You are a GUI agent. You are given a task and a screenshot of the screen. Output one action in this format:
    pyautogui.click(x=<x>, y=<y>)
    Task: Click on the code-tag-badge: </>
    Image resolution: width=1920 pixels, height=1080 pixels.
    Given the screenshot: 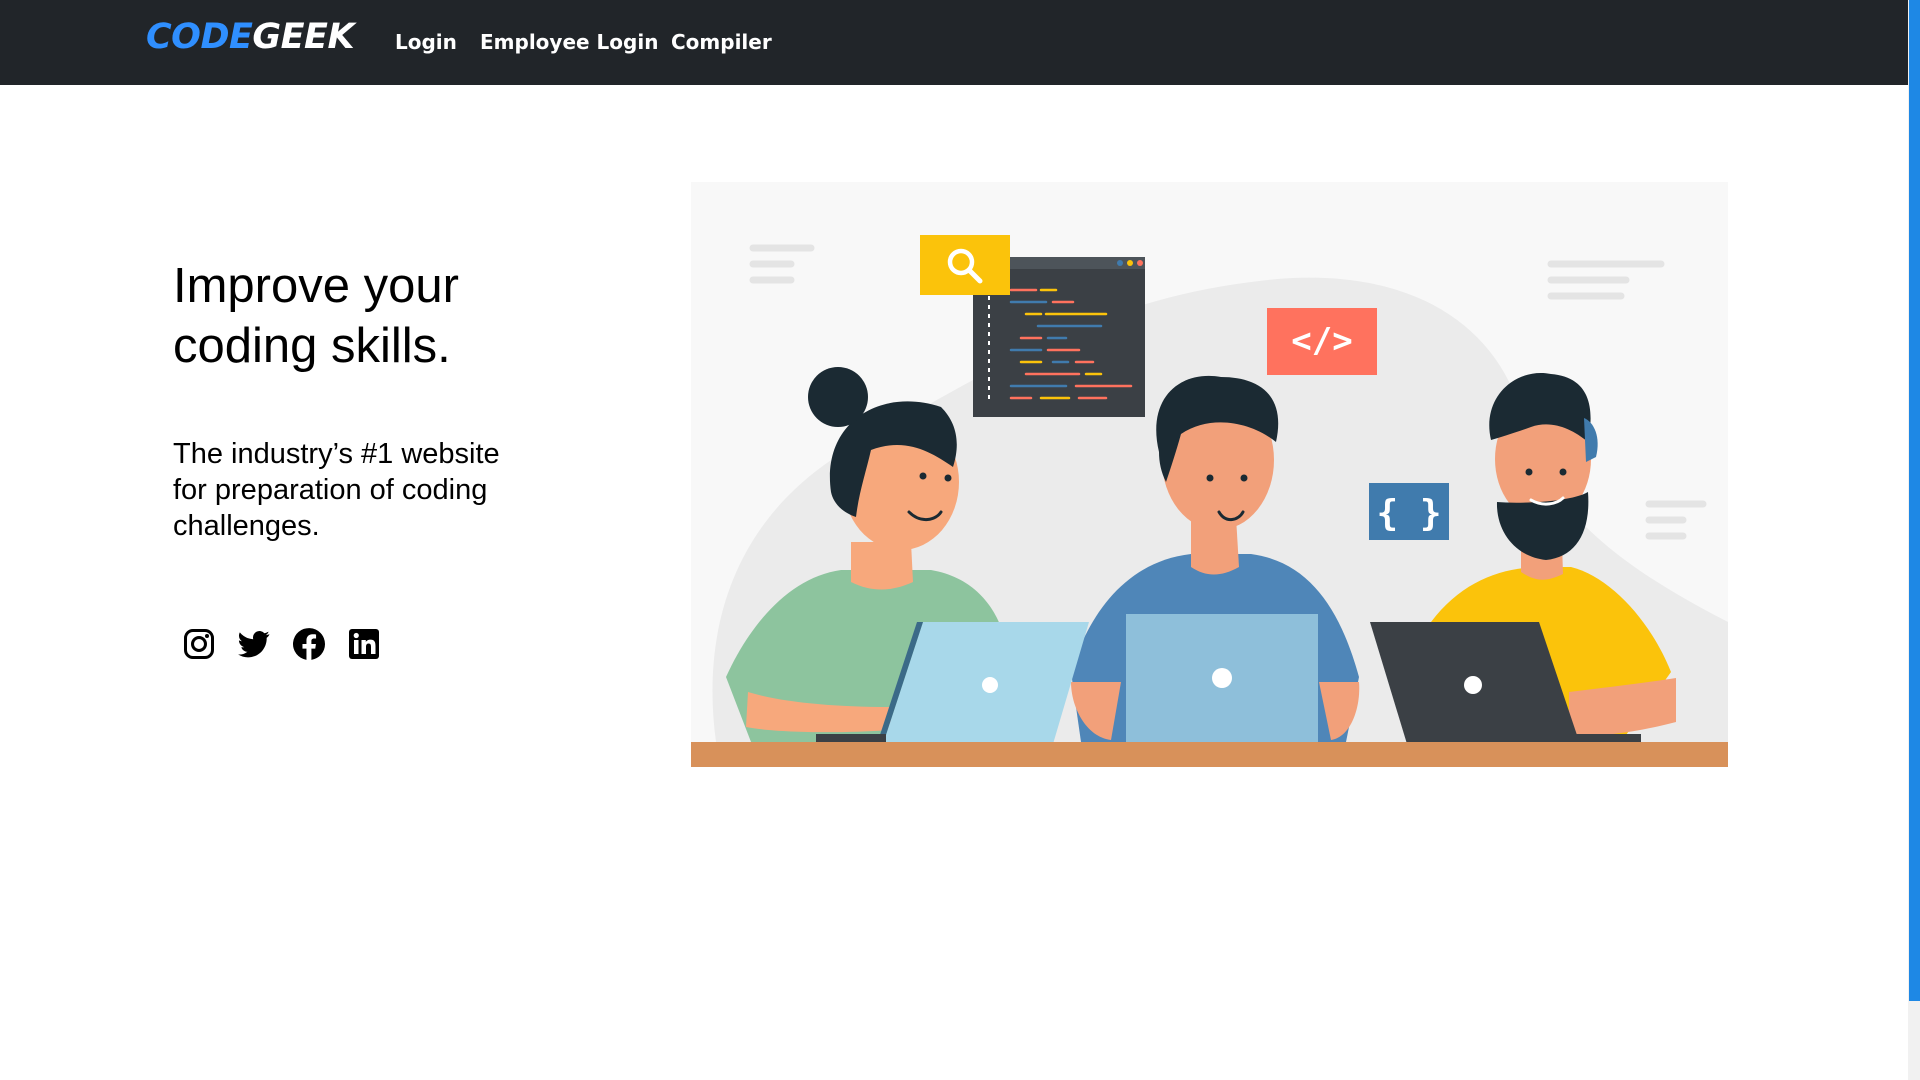 What is the action you would take?
    pyautogui.click(x=1322, y=341)
    